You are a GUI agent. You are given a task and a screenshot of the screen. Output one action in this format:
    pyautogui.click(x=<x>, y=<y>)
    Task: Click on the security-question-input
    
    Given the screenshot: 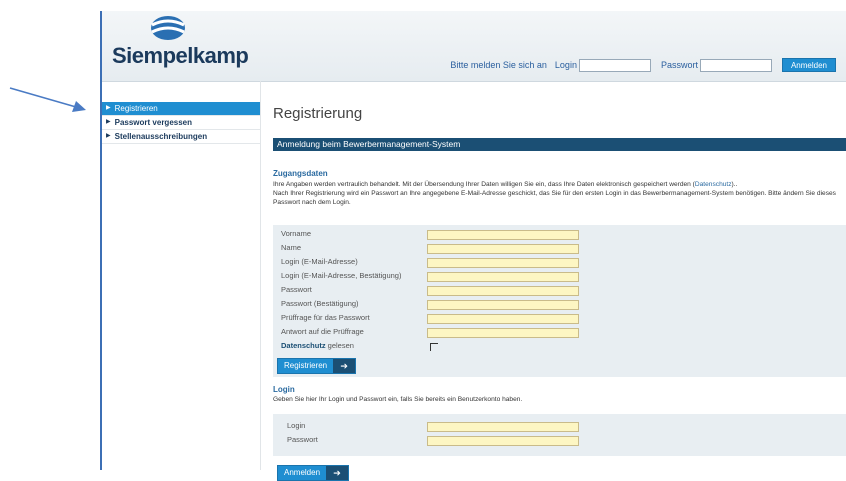 What is the action you would take?
    pyautogui.click(x=503, y=319)
    